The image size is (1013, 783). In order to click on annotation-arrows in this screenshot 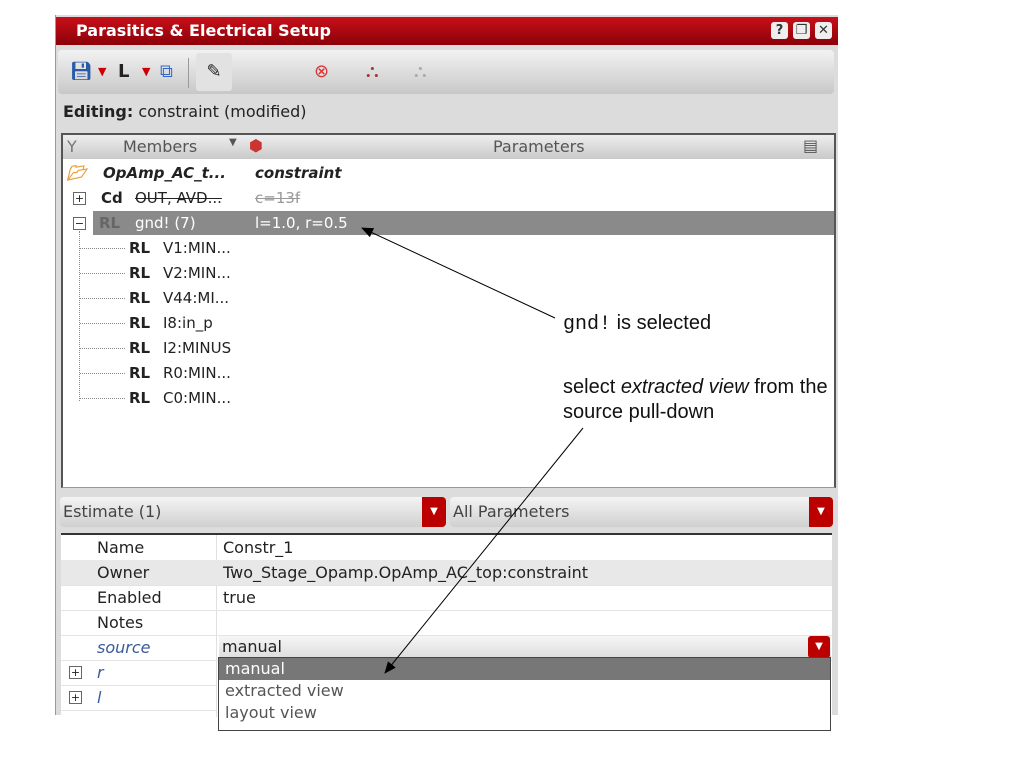, I will do `click(472, 450)`.